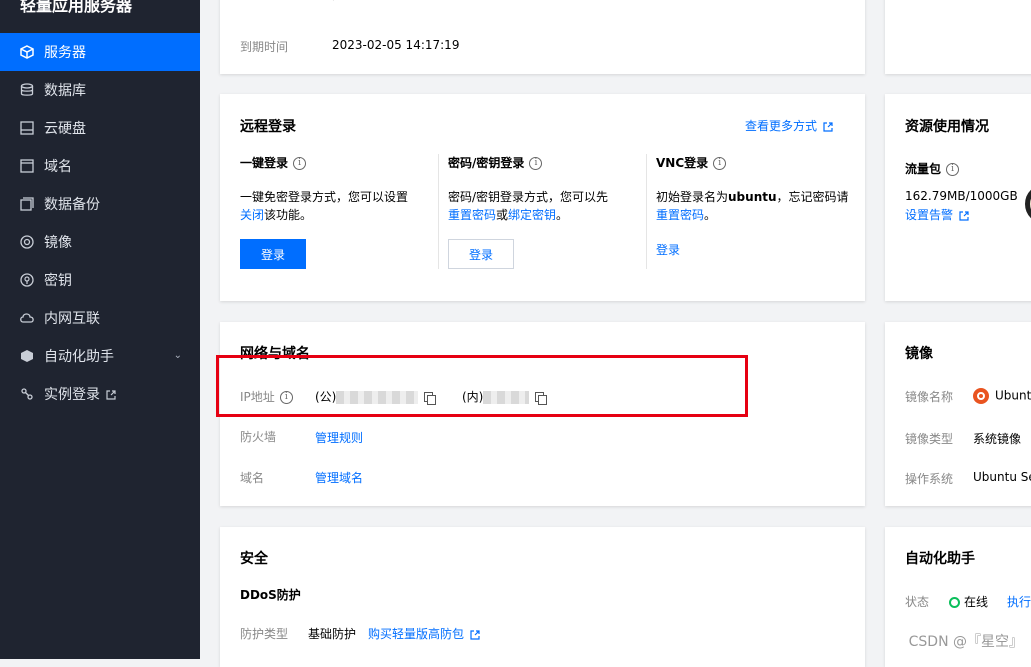 The height and width of the screenshot is (667, 1031). What do you see at coordinates (264, 634) in the screenshot?
I see `protection-type-label: 防护类型` at bounding box center [264, 634].